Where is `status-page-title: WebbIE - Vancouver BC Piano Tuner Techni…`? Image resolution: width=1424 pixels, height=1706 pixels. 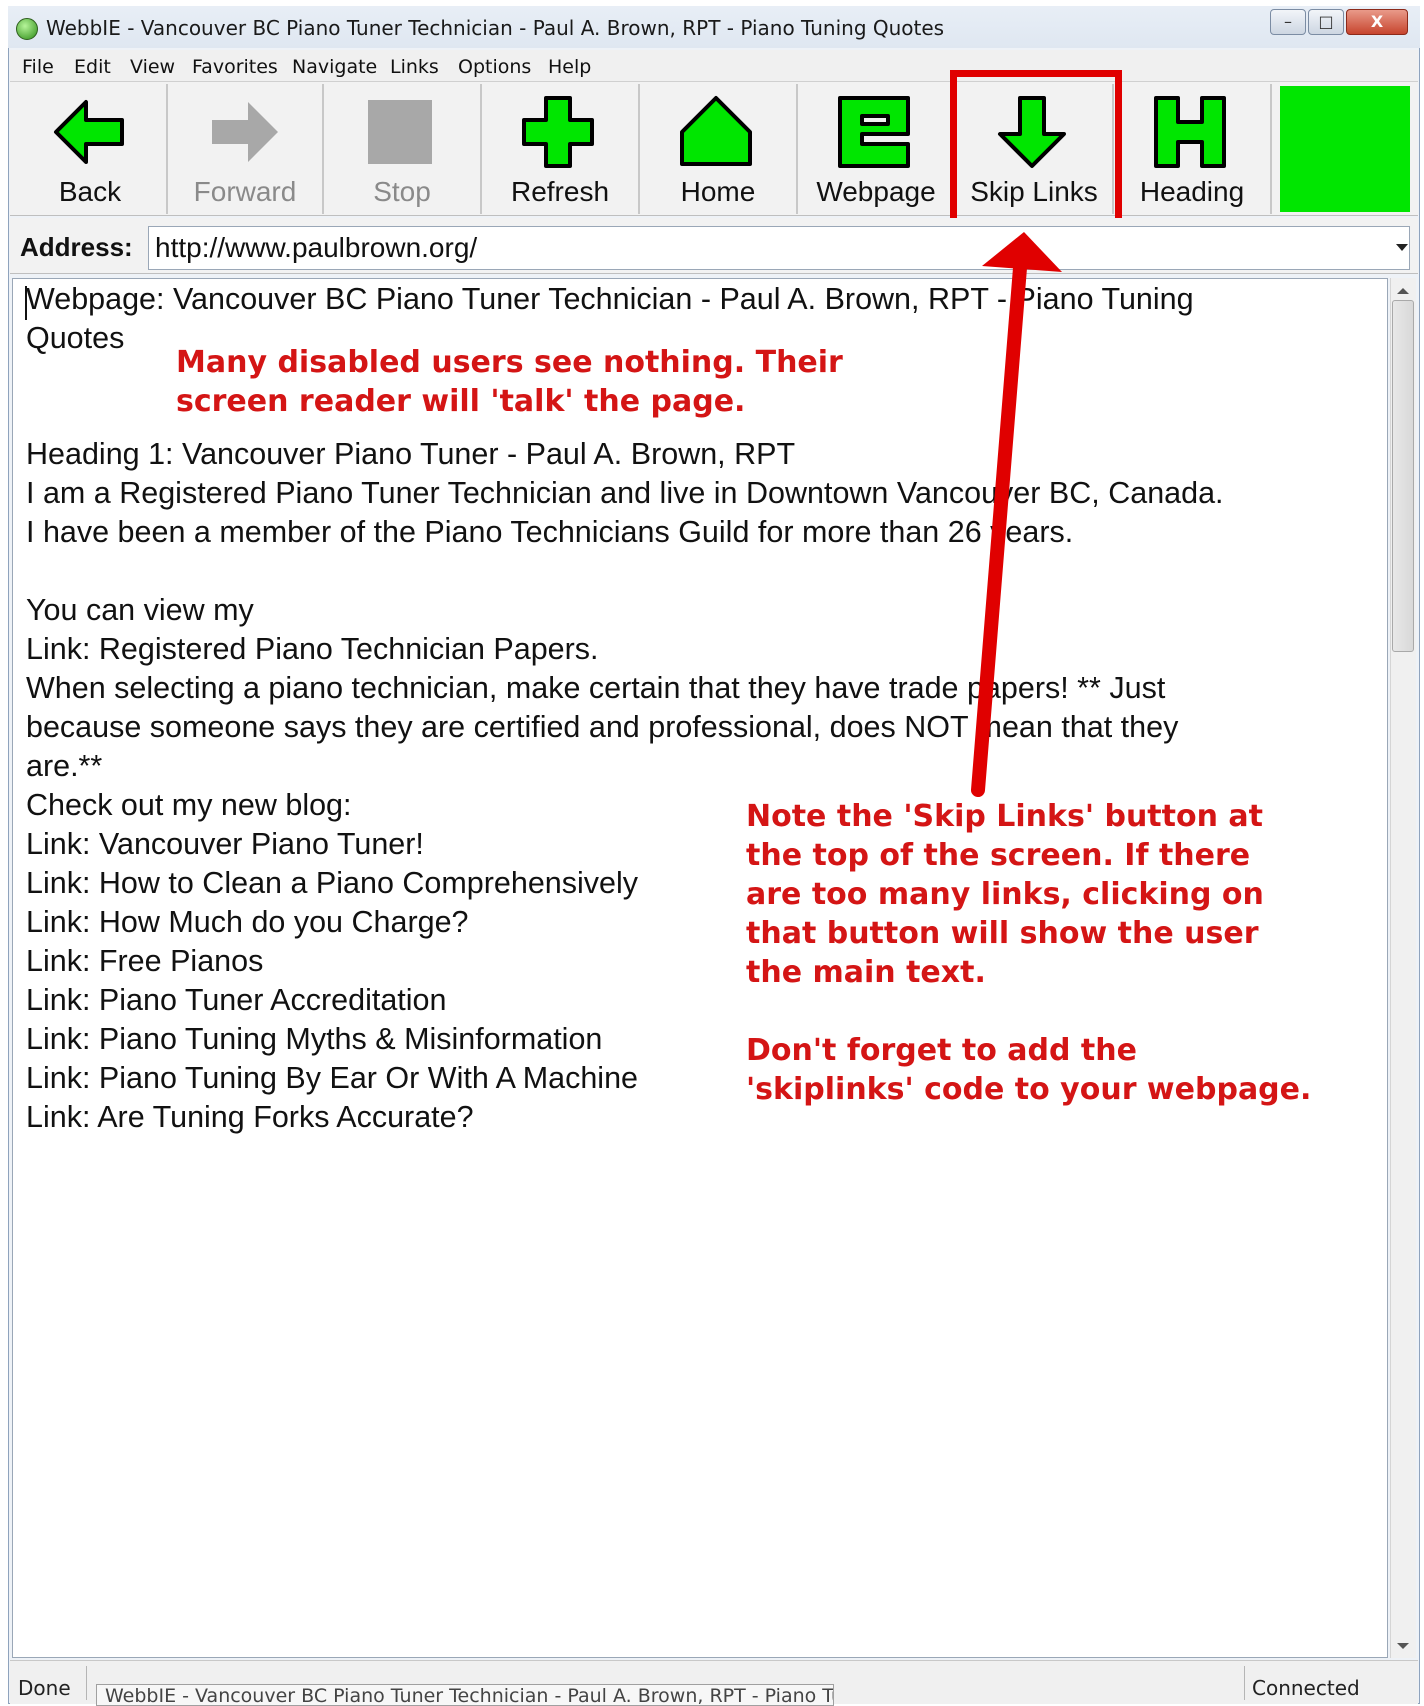 status-page-title: WebbIE - Vancouver BC Piano Tuner Techni… is located at coordinates (465, 1695).